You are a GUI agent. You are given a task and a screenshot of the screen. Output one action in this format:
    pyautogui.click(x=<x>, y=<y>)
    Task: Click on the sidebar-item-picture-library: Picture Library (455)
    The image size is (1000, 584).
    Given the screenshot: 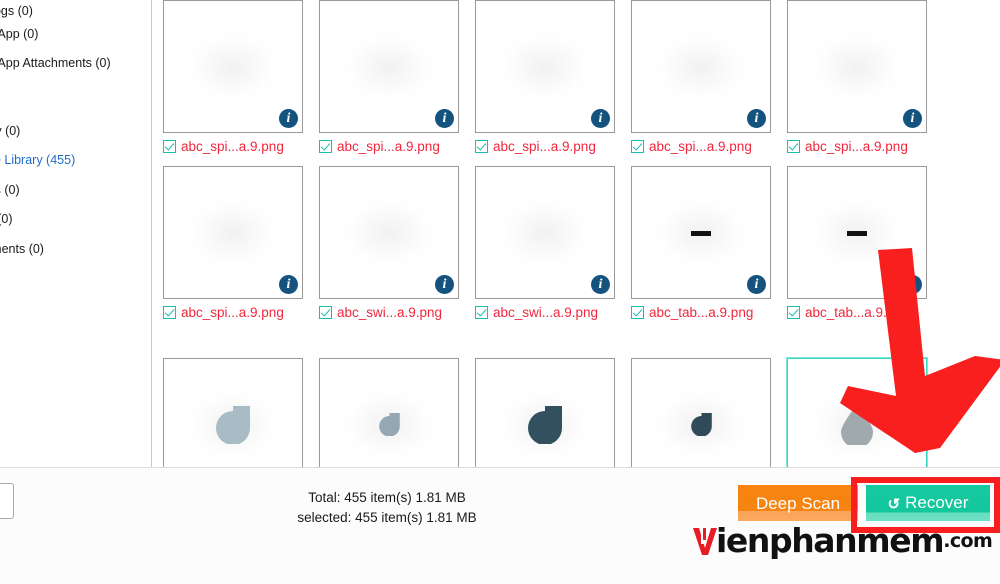 What is the action you would take?
    pyautogui.click(x=76, y=160)
    